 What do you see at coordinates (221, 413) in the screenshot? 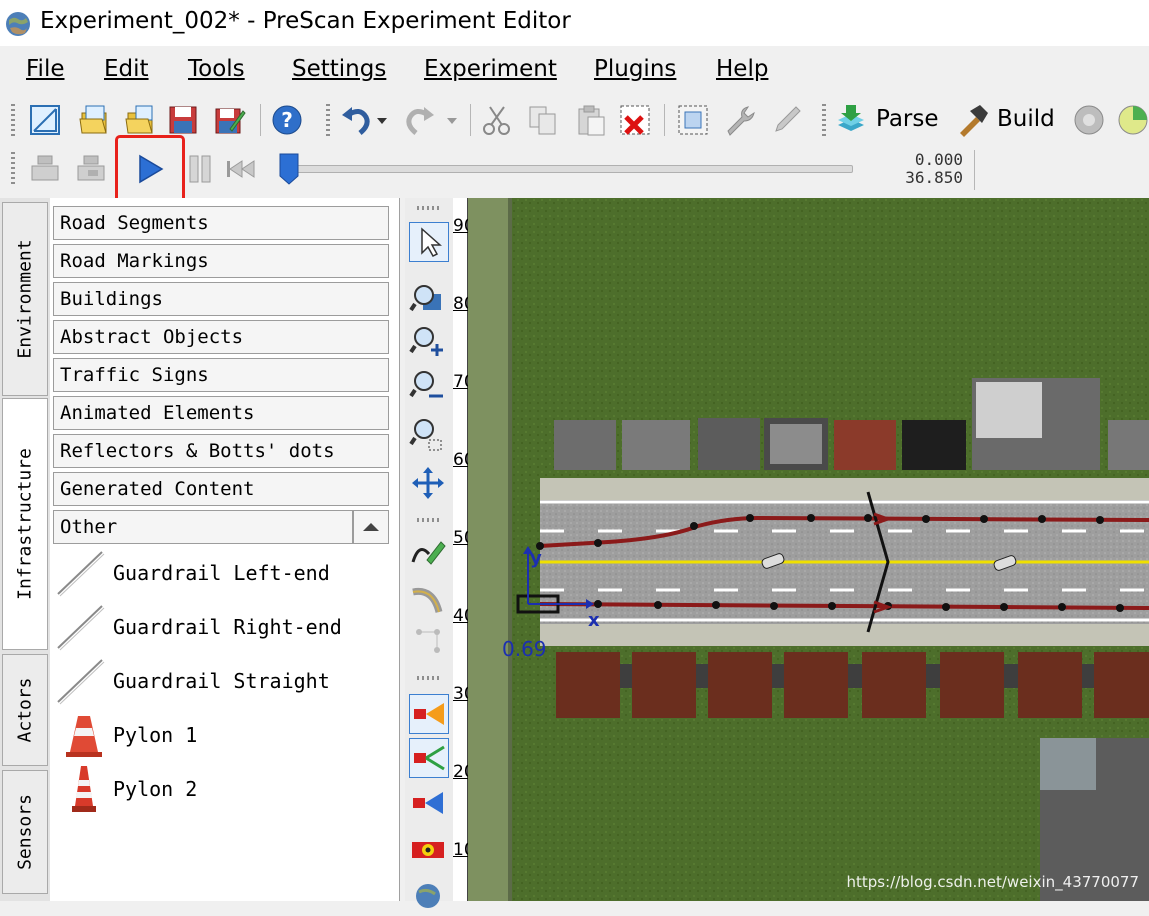
I see `category-animated-elements: Animated Elements` at bounding box center [221, 413].